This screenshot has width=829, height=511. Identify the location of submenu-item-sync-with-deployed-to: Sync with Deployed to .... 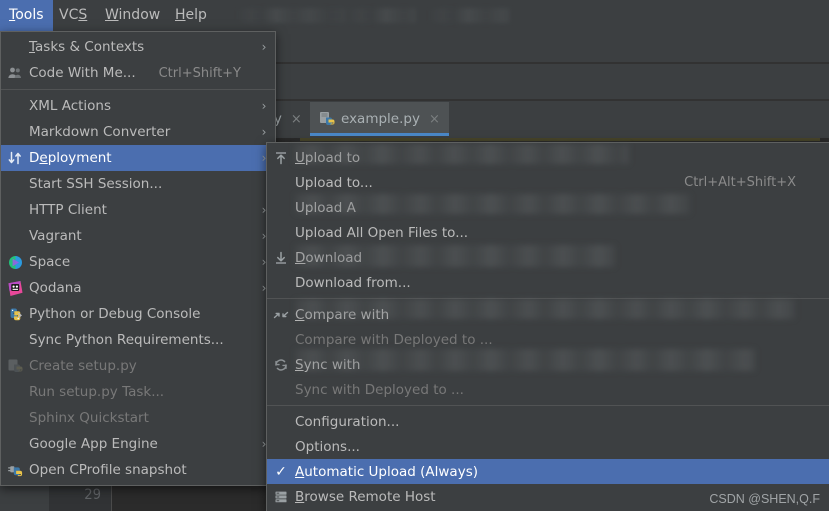
(548, 389).